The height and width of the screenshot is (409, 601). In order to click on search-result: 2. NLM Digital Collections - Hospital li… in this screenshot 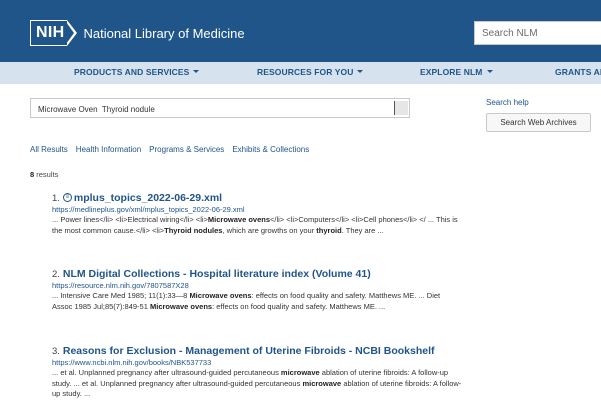, I will do `click(257, 290)`.